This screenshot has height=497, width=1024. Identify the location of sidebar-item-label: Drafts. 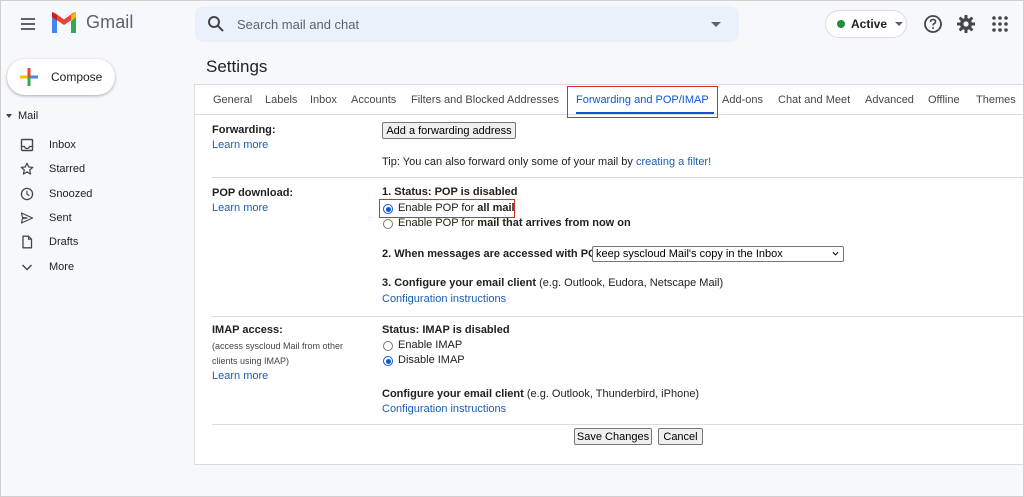
(64, 242).